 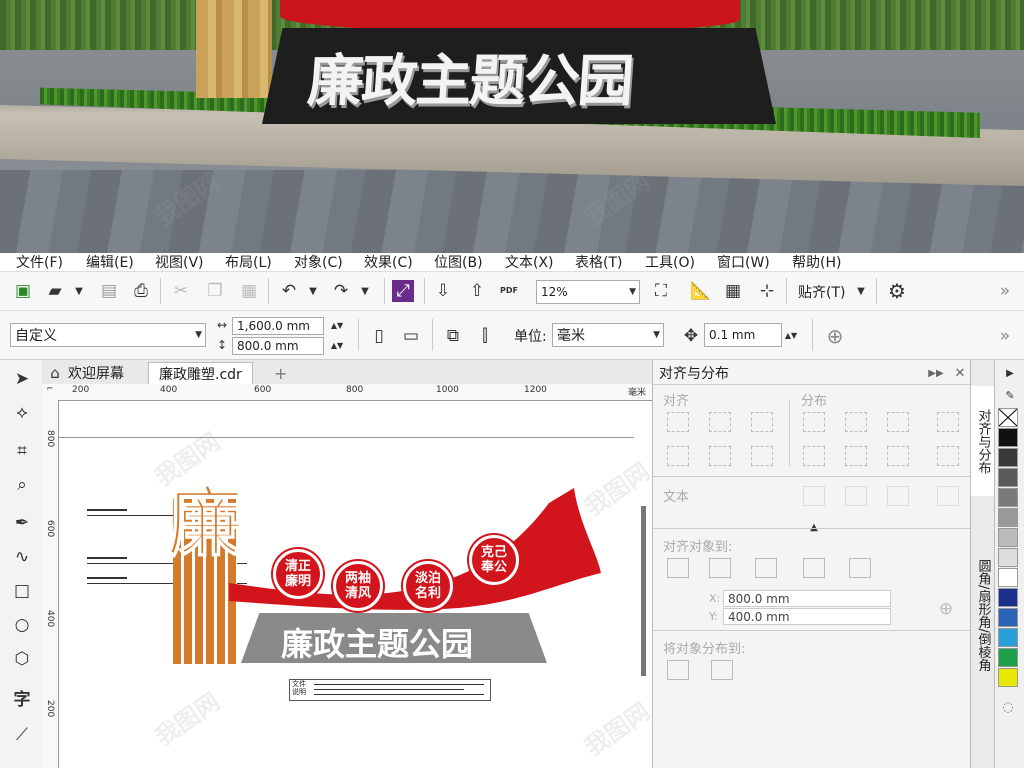 I want to click on align-to-point-icon, so click(x=860, y=568).